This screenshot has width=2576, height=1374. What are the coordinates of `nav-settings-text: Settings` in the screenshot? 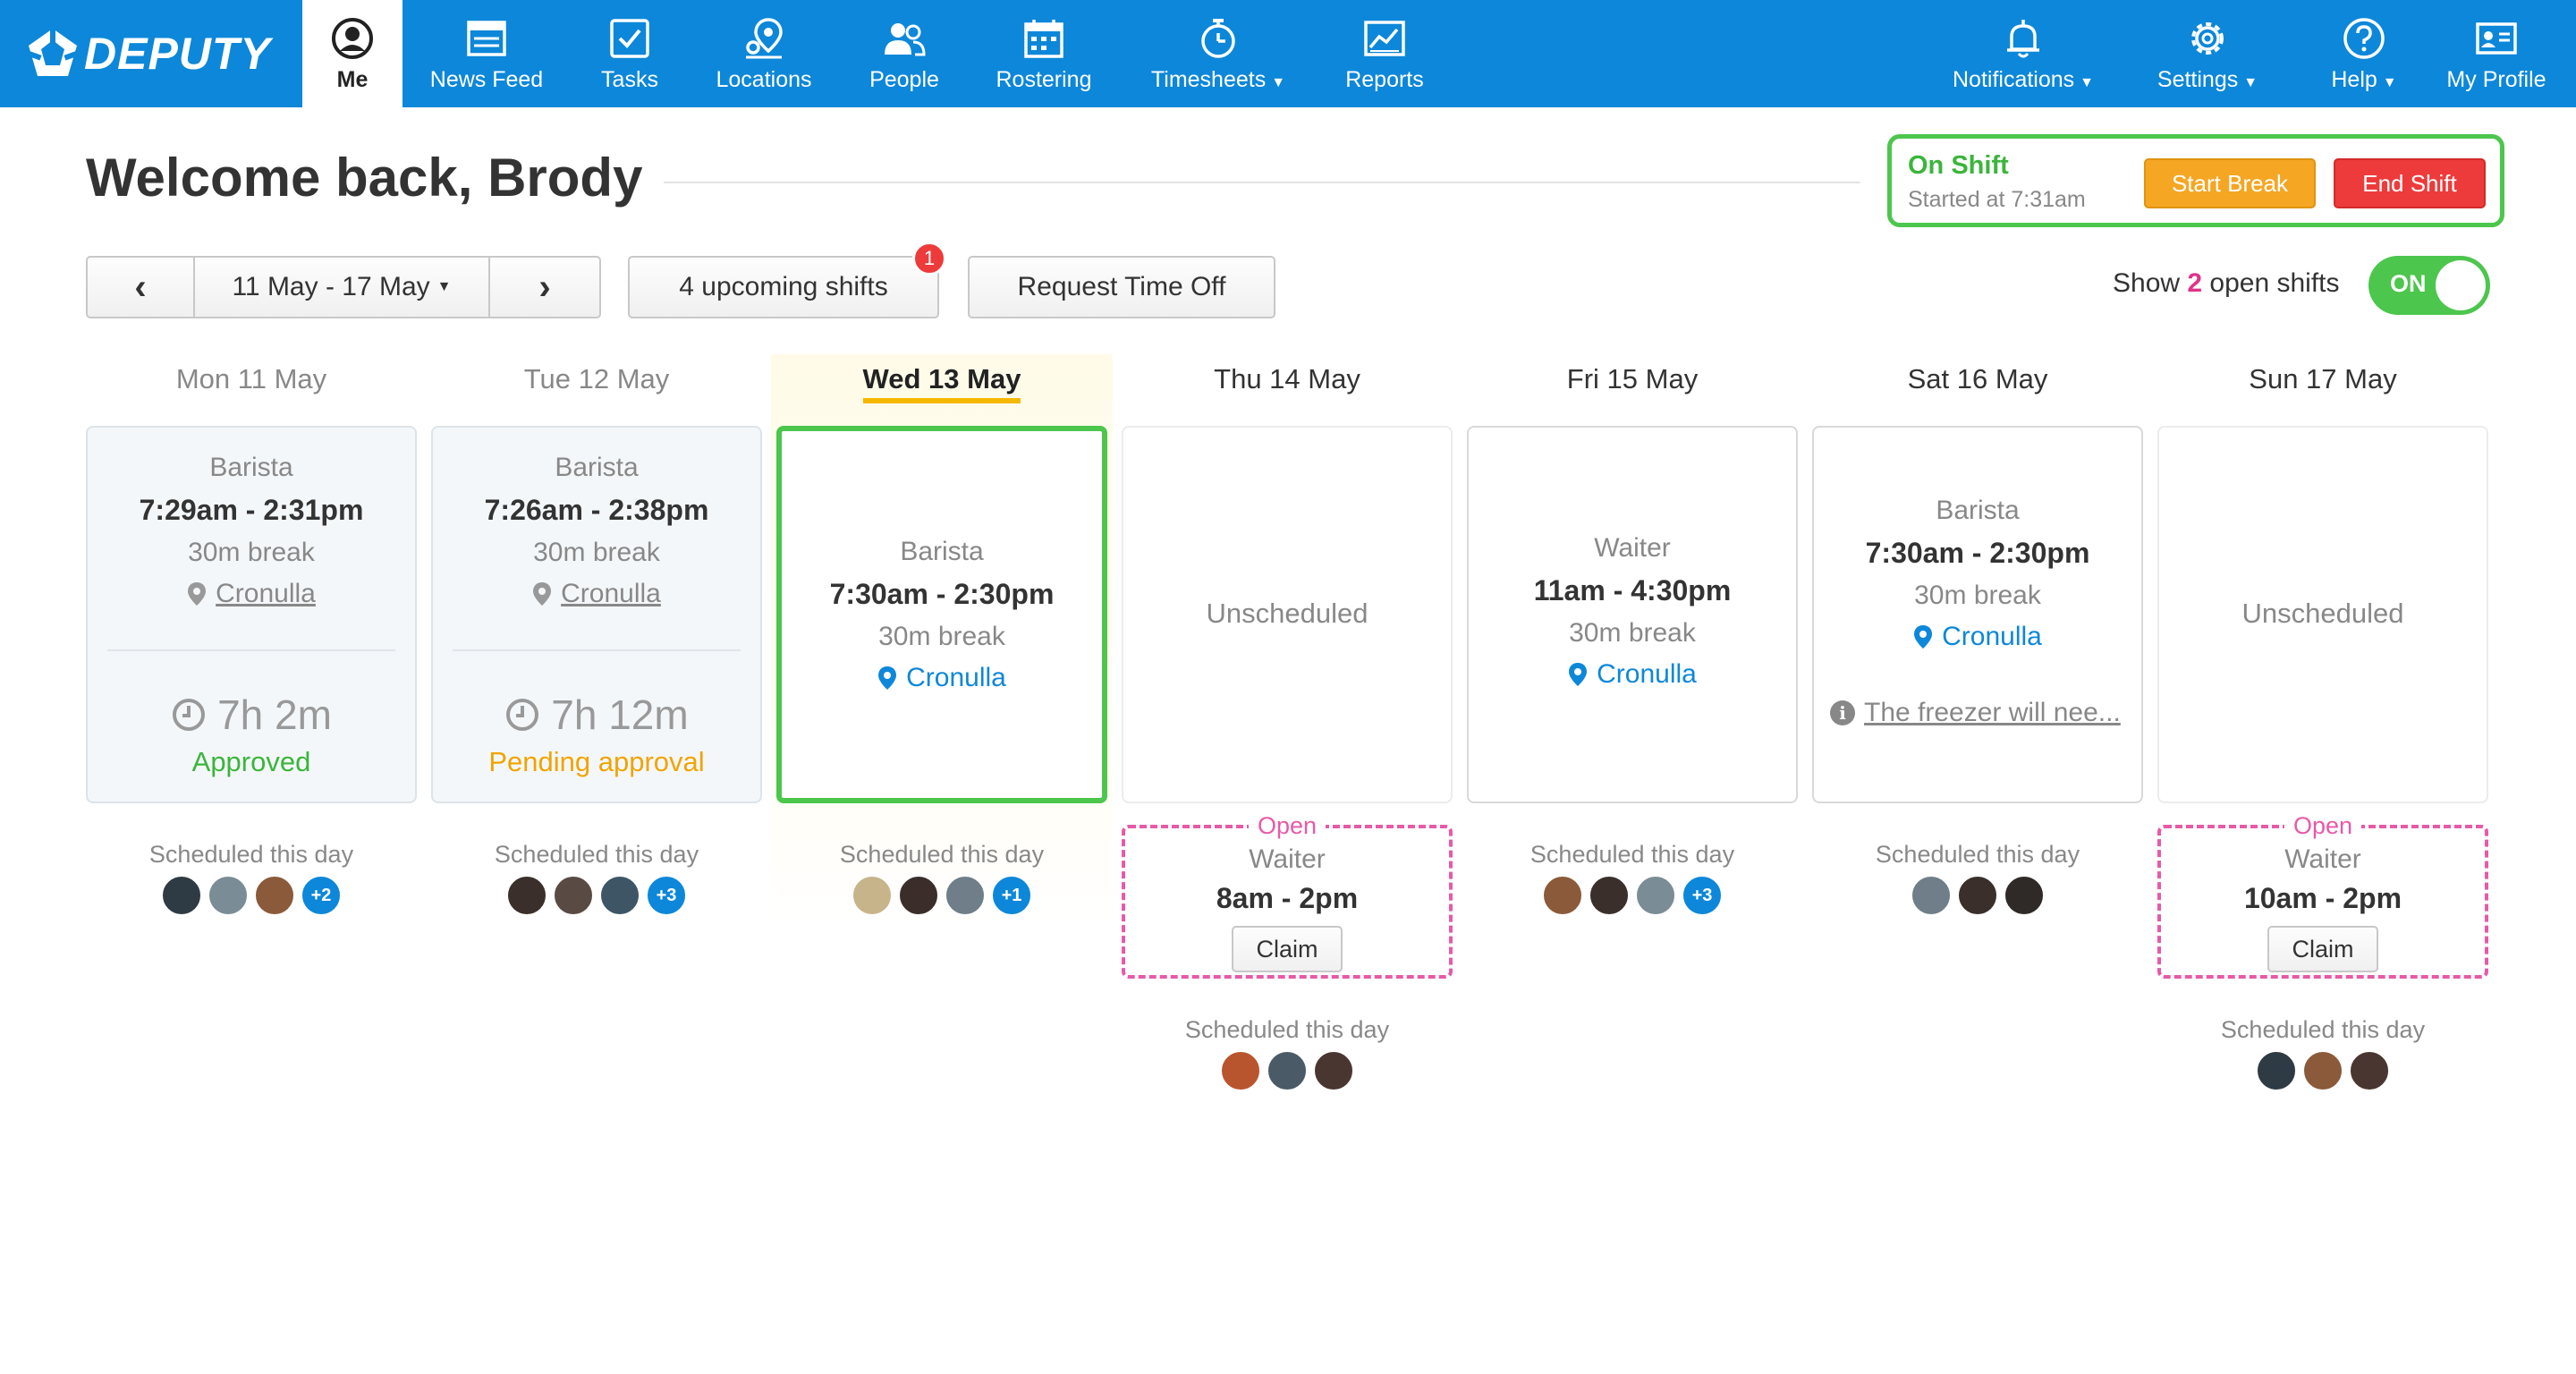 It's located at (2198, 79).